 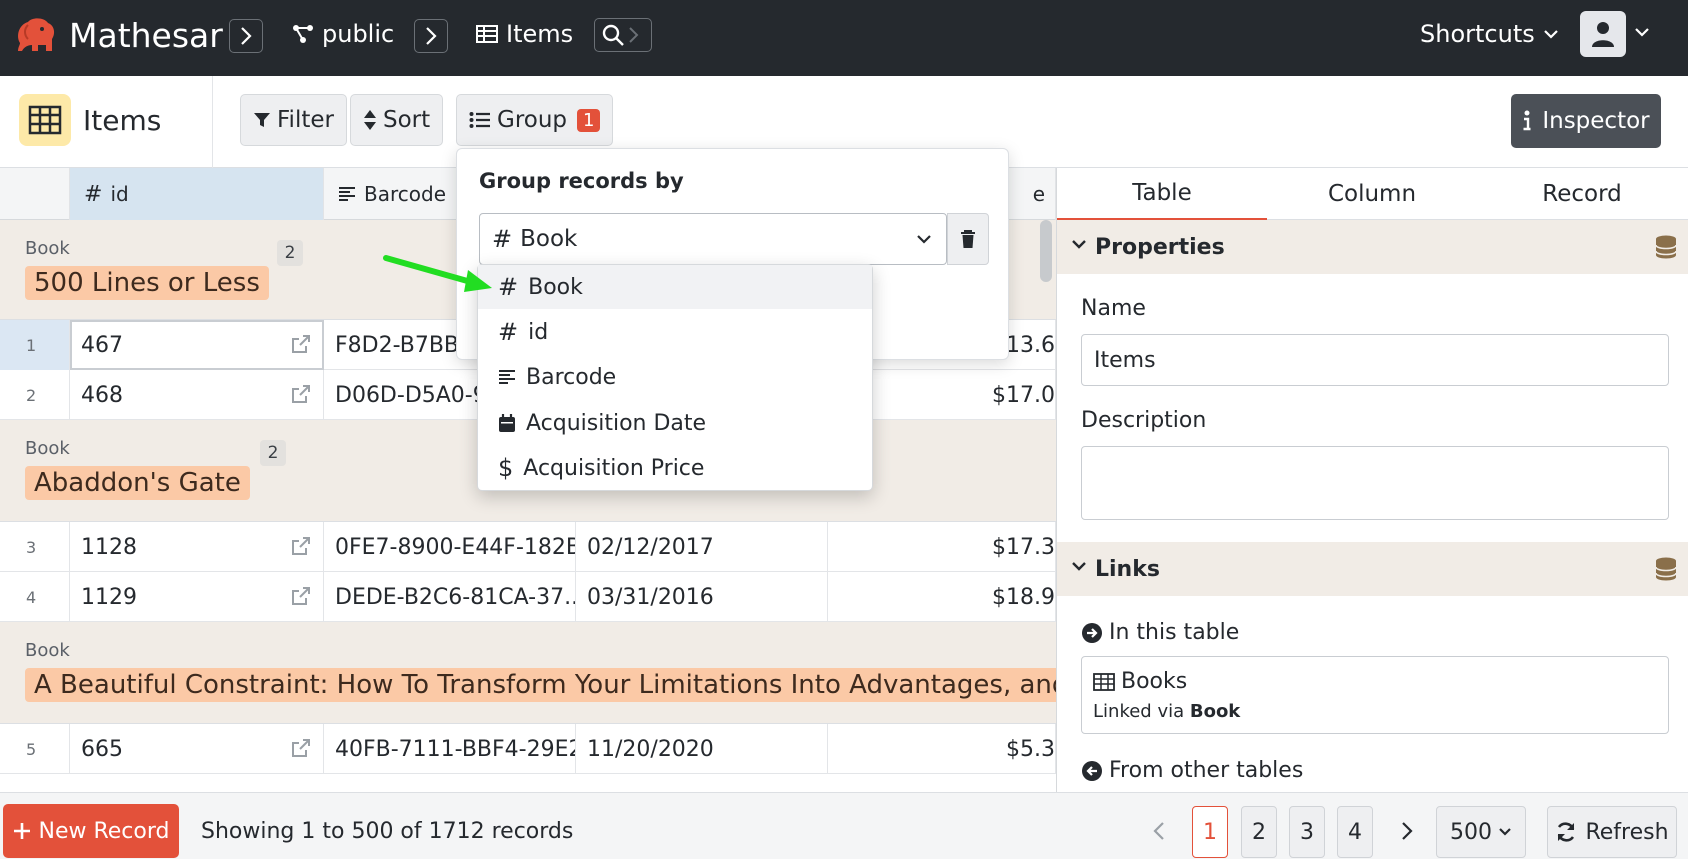 What do you see at coordinates (109, 597) in the screenshot?
I see `cell-value: 1129` at bounding box center [109, 597].